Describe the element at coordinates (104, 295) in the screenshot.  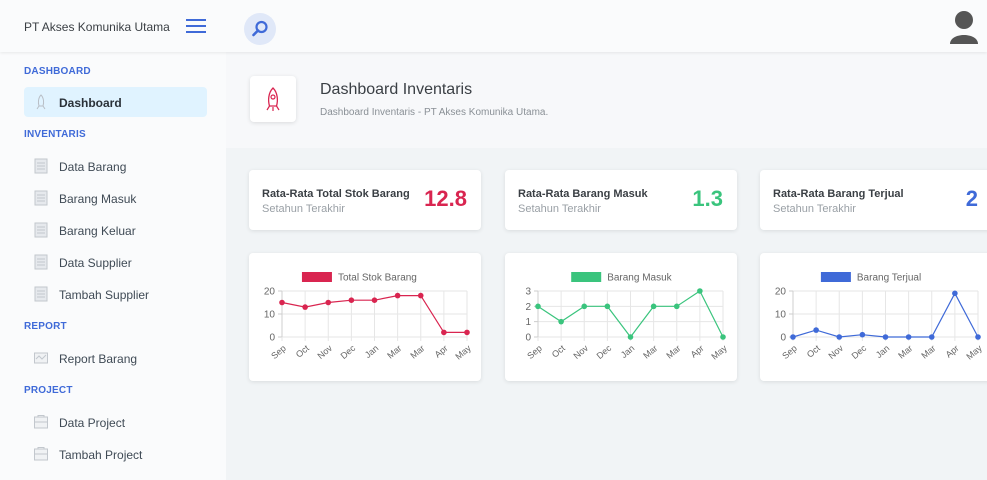
I see `sidebar-item-label: Tambah Supplier` at that location.